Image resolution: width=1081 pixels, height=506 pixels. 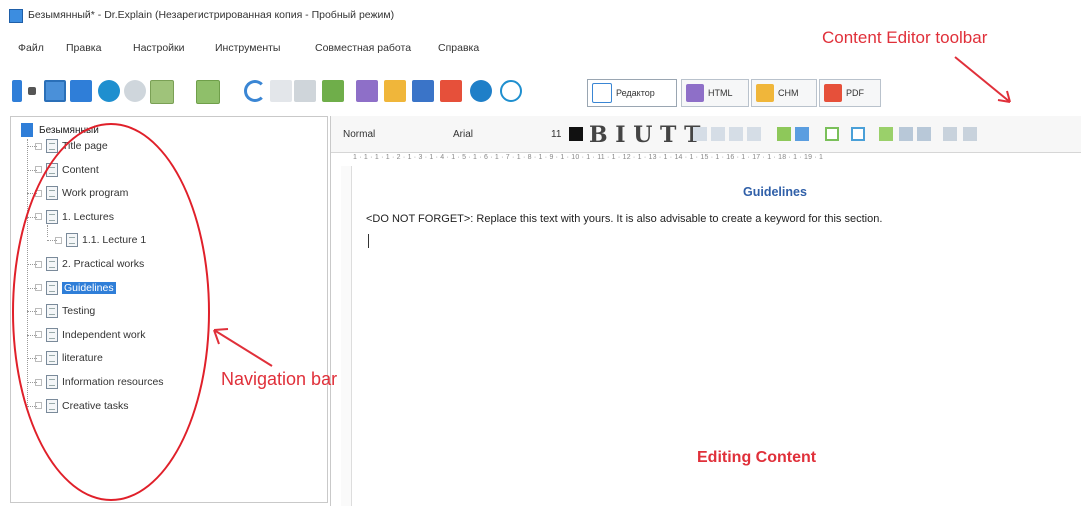 I want to click on tab-editor-label: Редактор, so click(x=635, y=93).